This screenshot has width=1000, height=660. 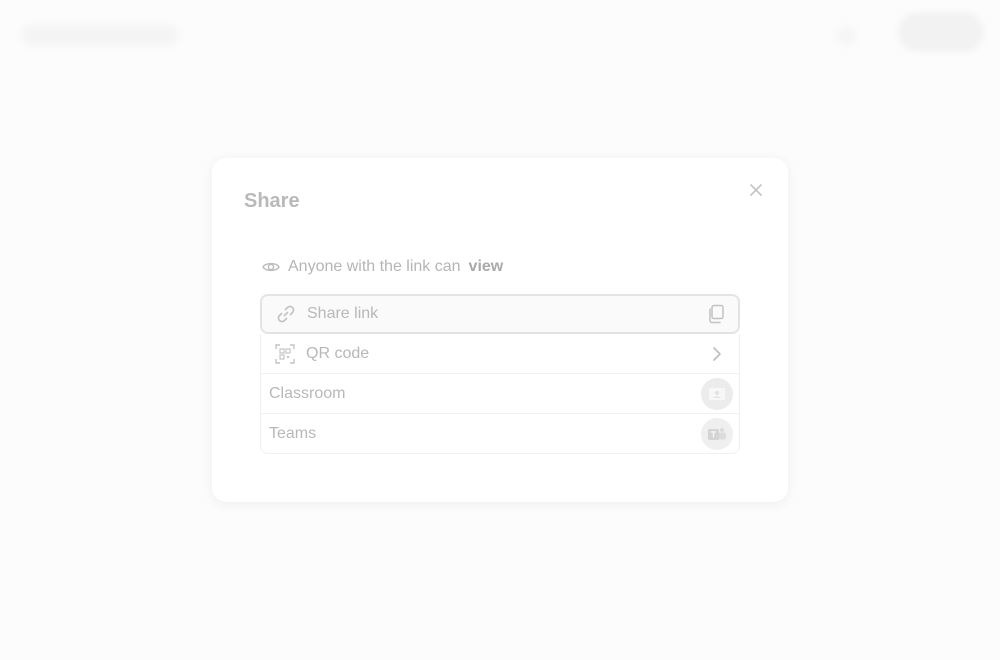 I want to click on copy-button, so click(x=716, y=314).